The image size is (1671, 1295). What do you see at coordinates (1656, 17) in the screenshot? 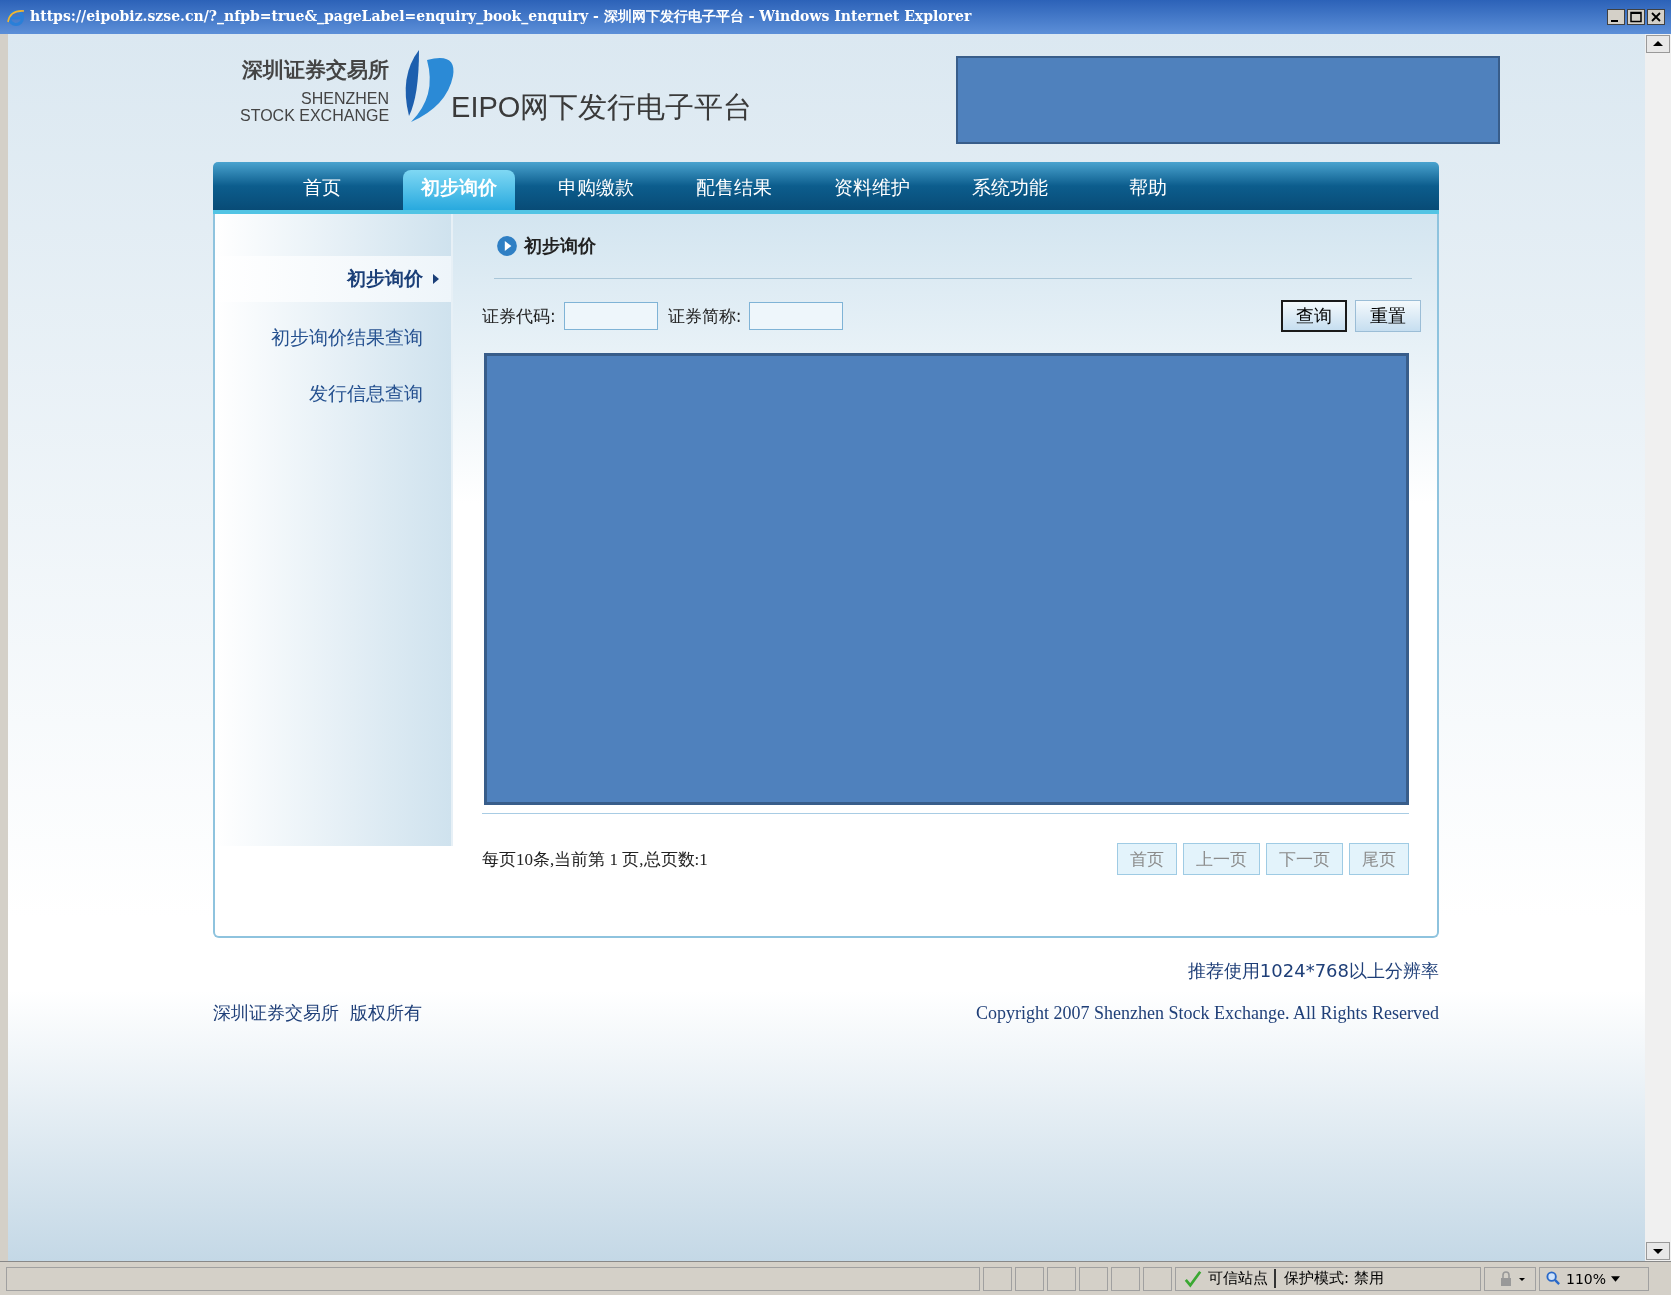
I see `close-icon` at bounding box center [1656, 17].